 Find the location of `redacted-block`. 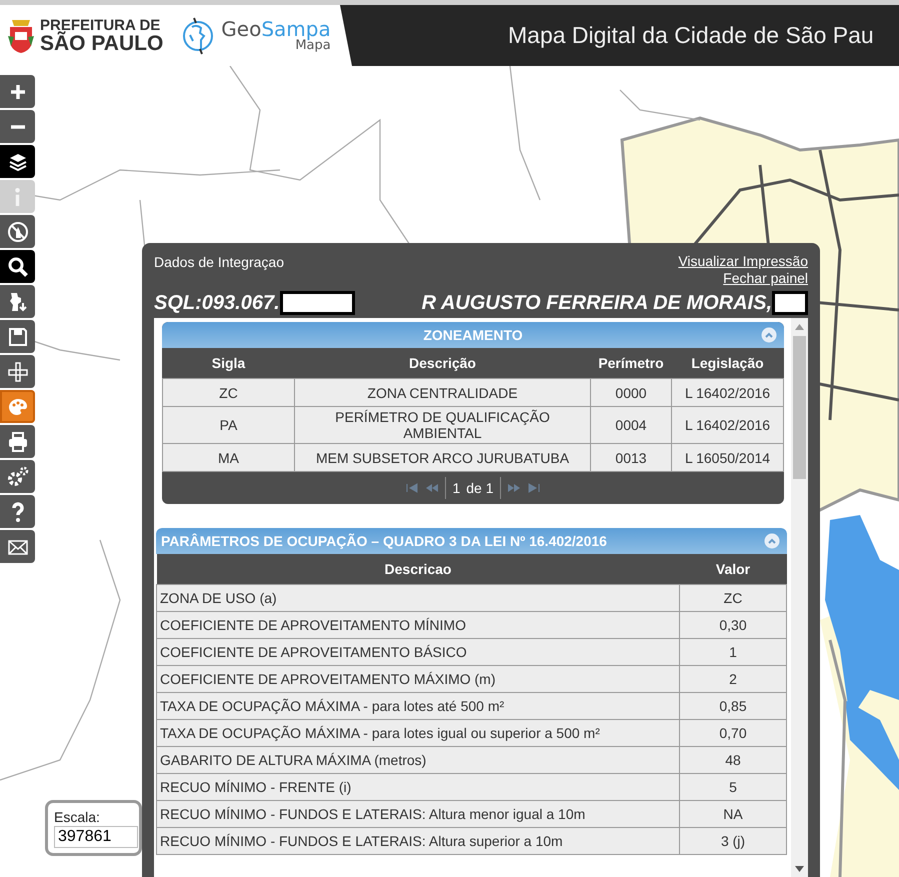

redacted-block is located at coordinates (790, 303).